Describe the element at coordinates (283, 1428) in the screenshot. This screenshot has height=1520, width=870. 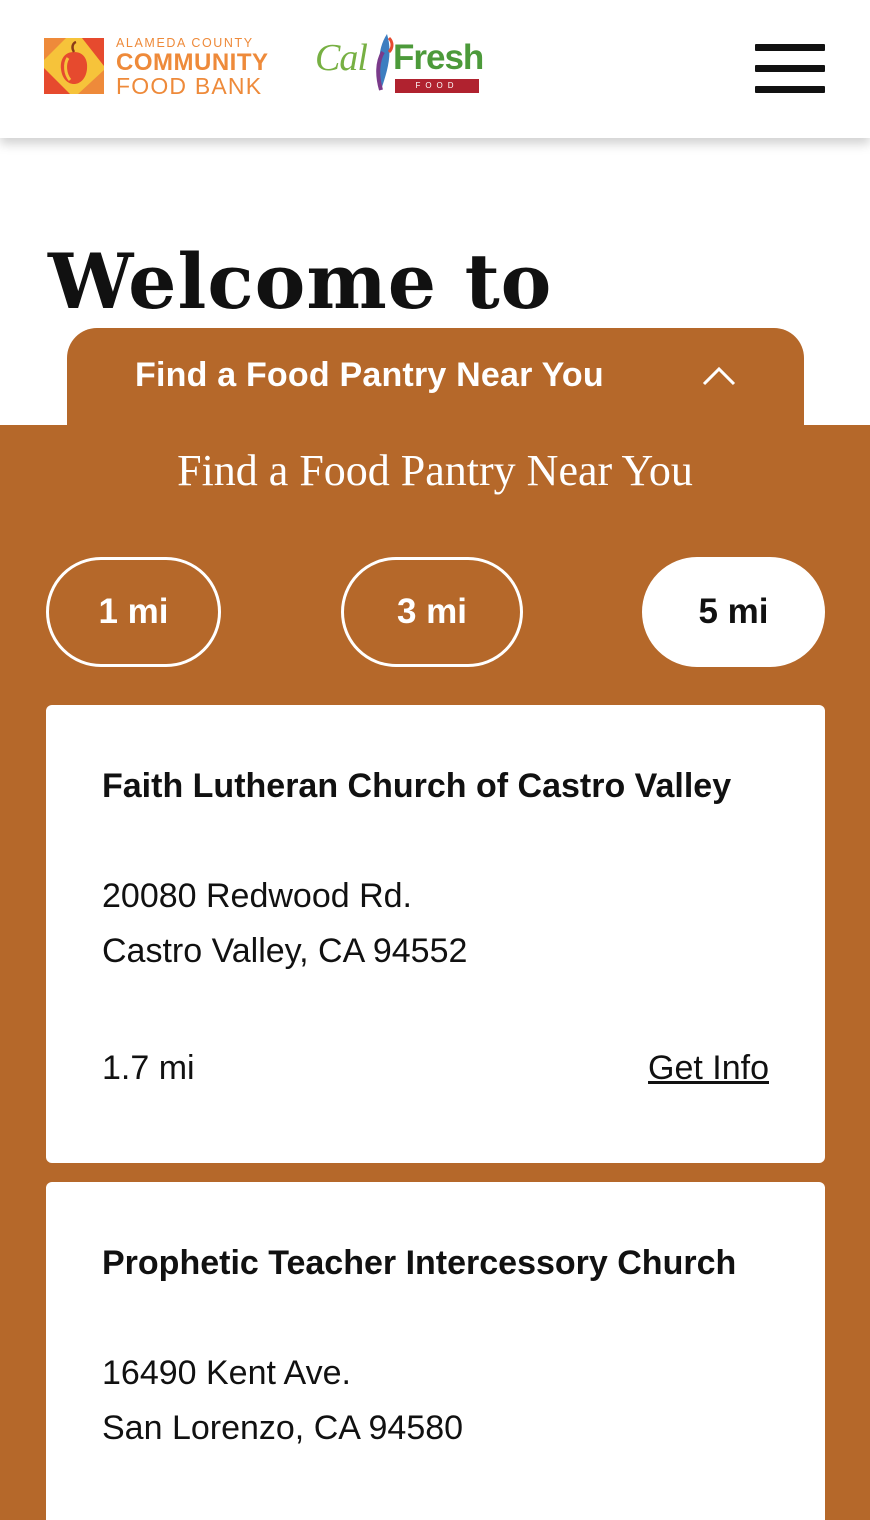
I see `pantry-address-city: San Lorenzo, CA 94580` at that location.